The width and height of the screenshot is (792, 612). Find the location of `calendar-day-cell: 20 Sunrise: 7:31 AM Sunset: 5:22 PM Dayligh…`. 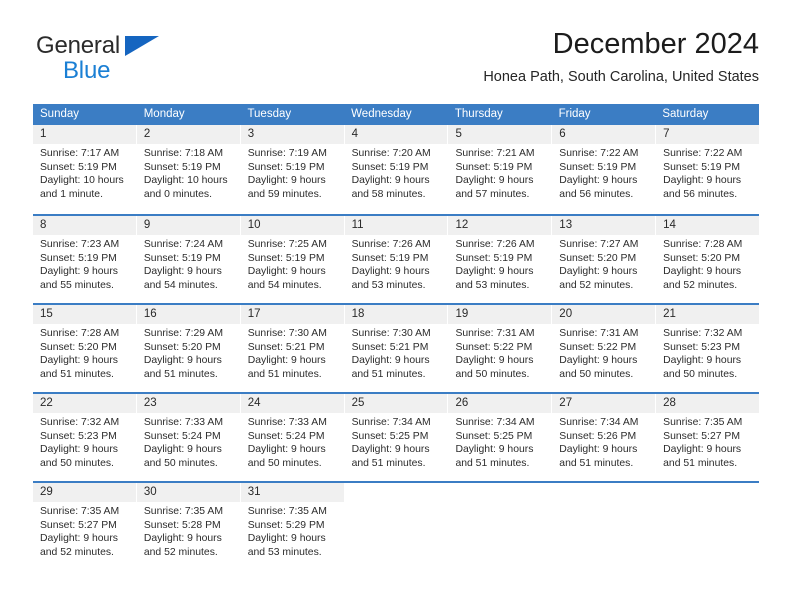

calendar-day-cell: 20 Sunrise: 7:31 AM Sunset: 5:22 PM Dayligh… is located at coordinates (604, 348).